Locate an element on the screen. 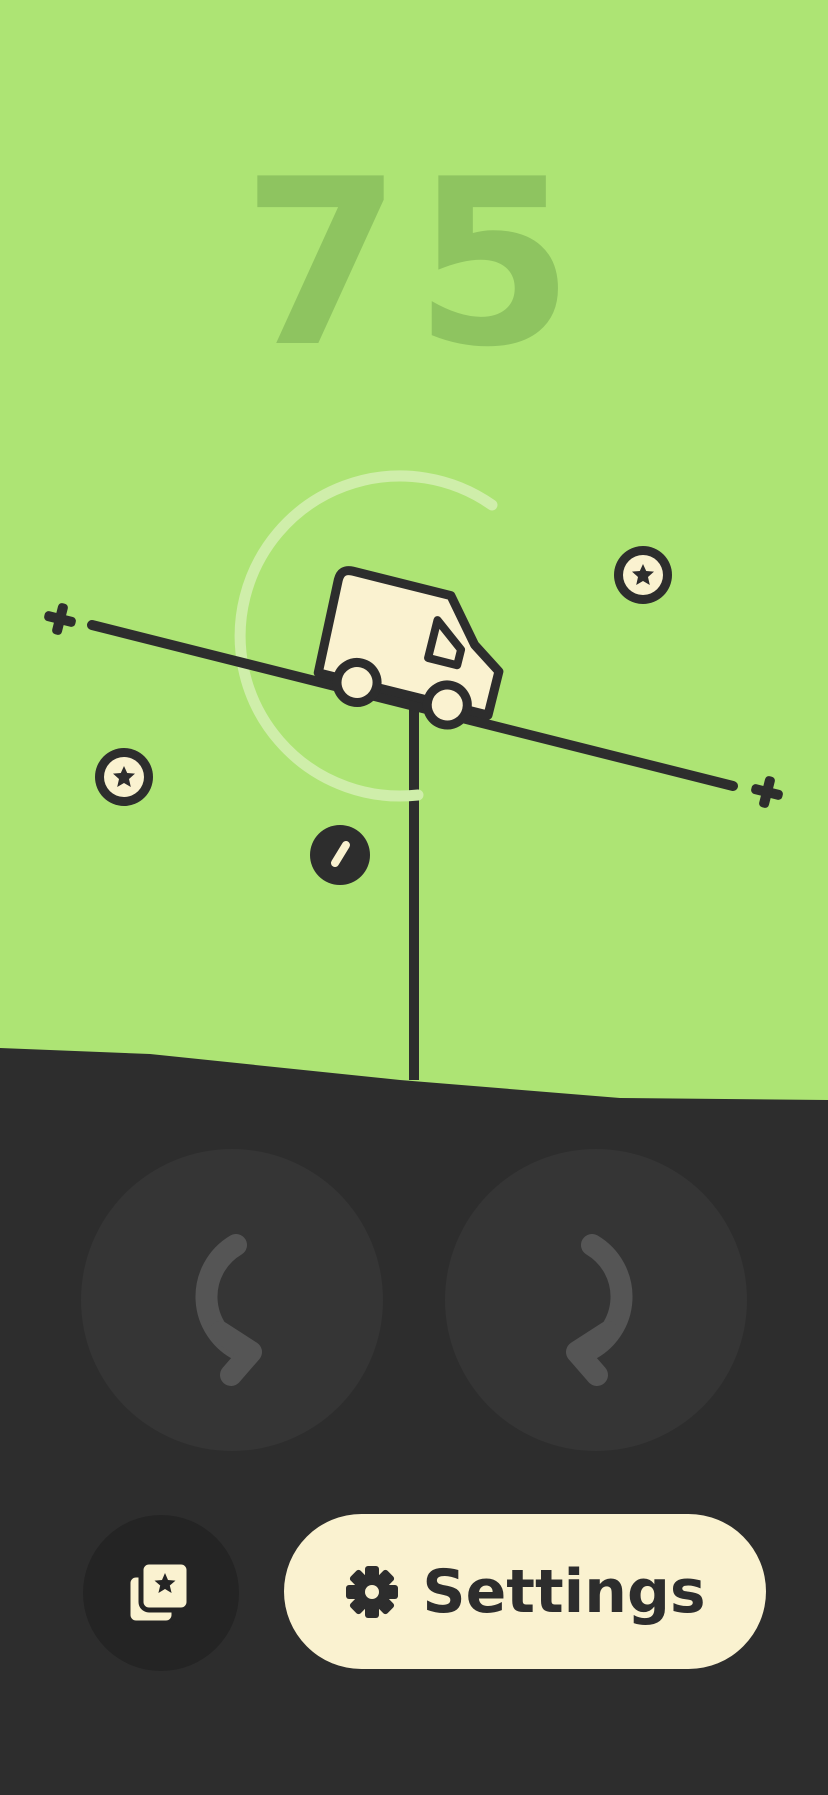 This screenshot has height=1795, width=828. score-counter: 75 is located at coordinates (414, 264).